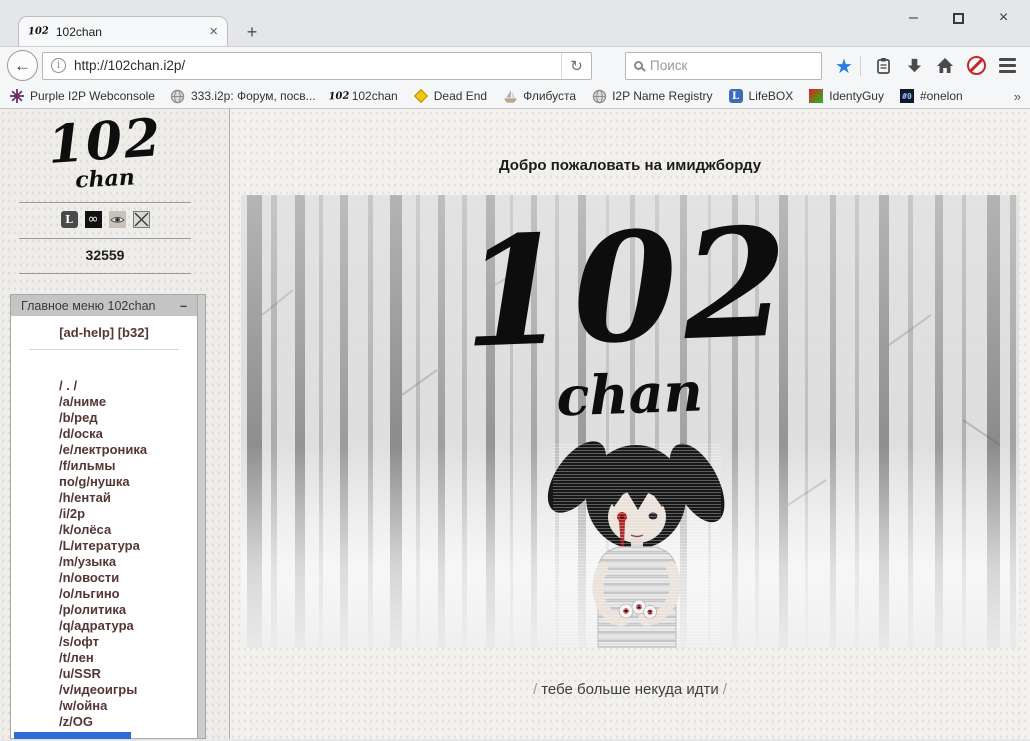 The image size is (1030, 741). What do you see at coordinates (183, 306) in the screenshot?
I see `collapse-minus-icon: –` at bounding box center [183, 306].